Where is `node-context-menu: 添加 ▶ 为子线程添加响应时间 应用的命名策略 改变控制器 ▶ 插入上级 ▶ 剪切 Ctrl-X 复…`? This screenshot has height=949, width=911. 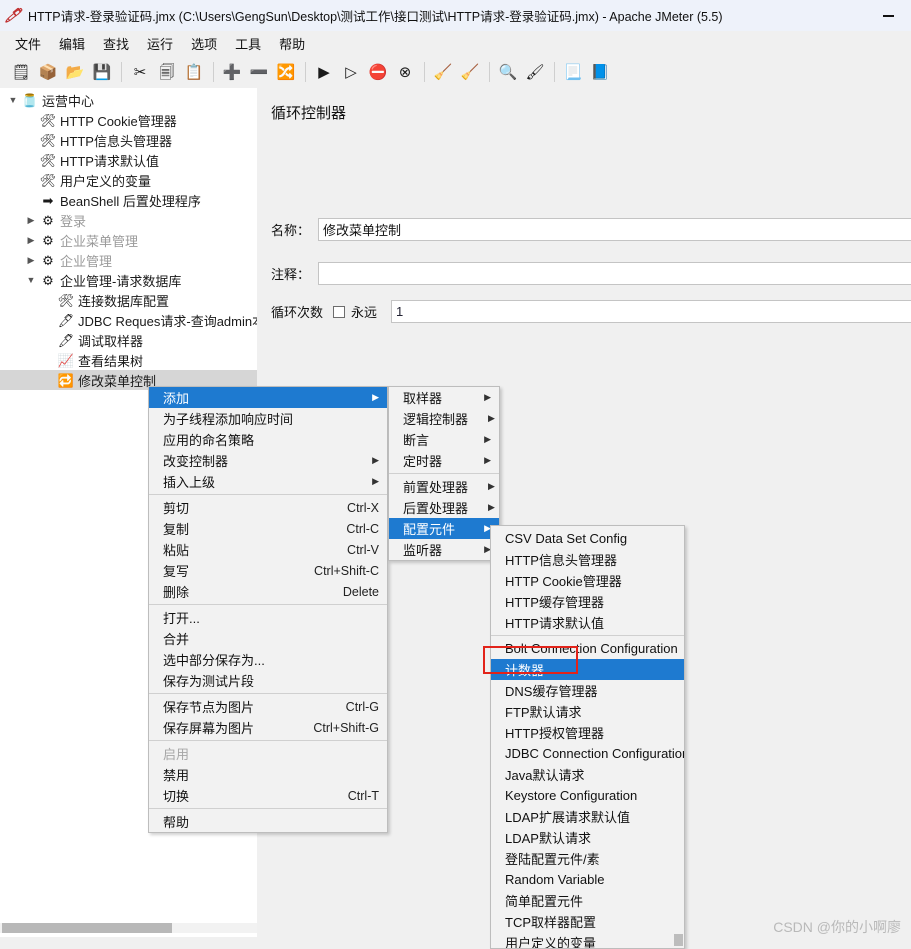
node-context-menu: 添加 ▶ 为子线程添加响应时间 应用的命名策略 改变控制器 ▶ 插入上级 ▶ 剪切 Ctrl-X 复… is located at coordinates (268, 609).